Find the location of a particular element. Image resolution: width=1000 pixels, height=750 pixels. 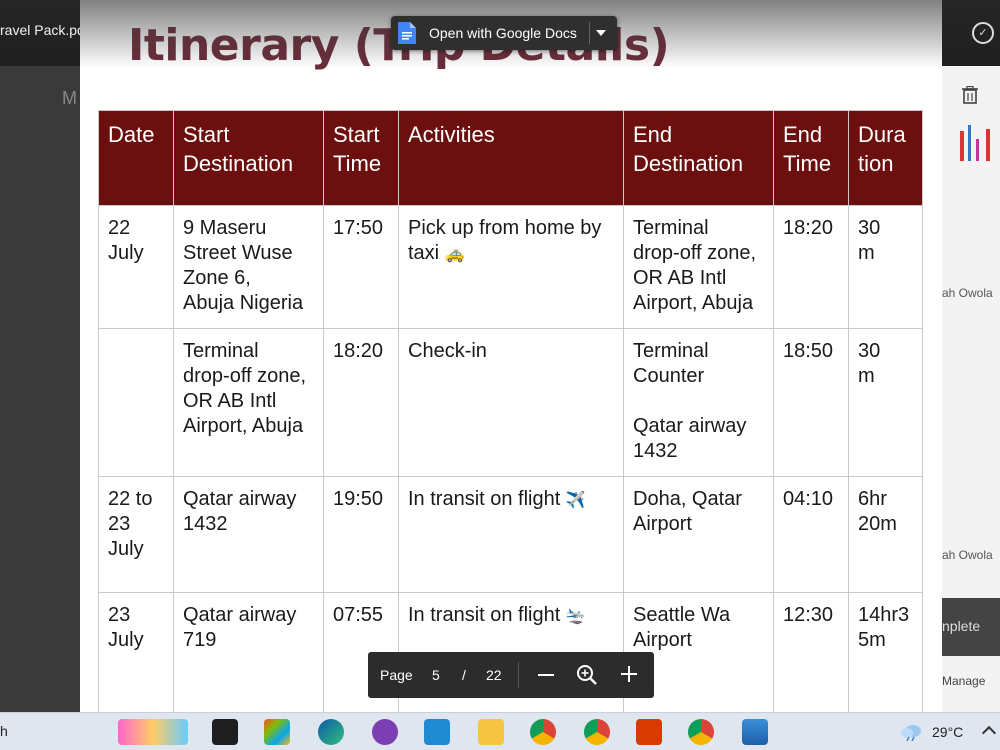

cell-end-time: 04:10 is located at coordinates (811, 534).